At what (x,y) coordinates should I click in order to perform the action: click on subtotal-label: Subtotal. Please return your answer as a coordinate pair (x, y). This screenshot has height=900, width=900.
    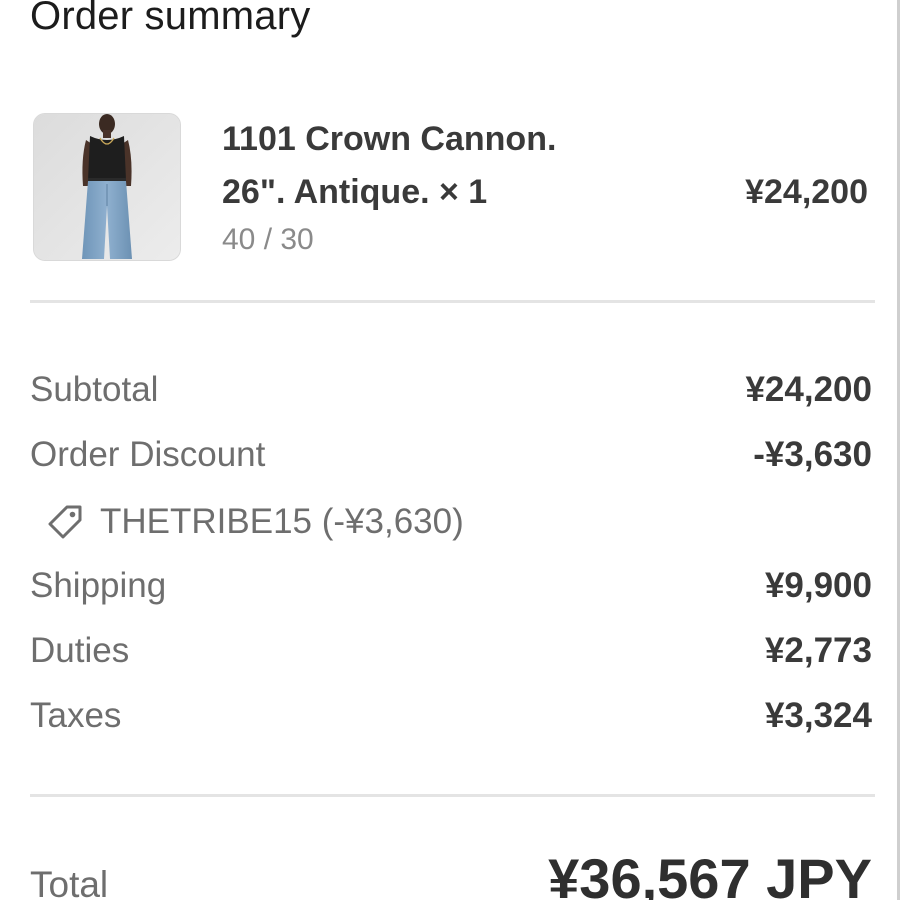
    Looking at the image, I should click on (94, 389).